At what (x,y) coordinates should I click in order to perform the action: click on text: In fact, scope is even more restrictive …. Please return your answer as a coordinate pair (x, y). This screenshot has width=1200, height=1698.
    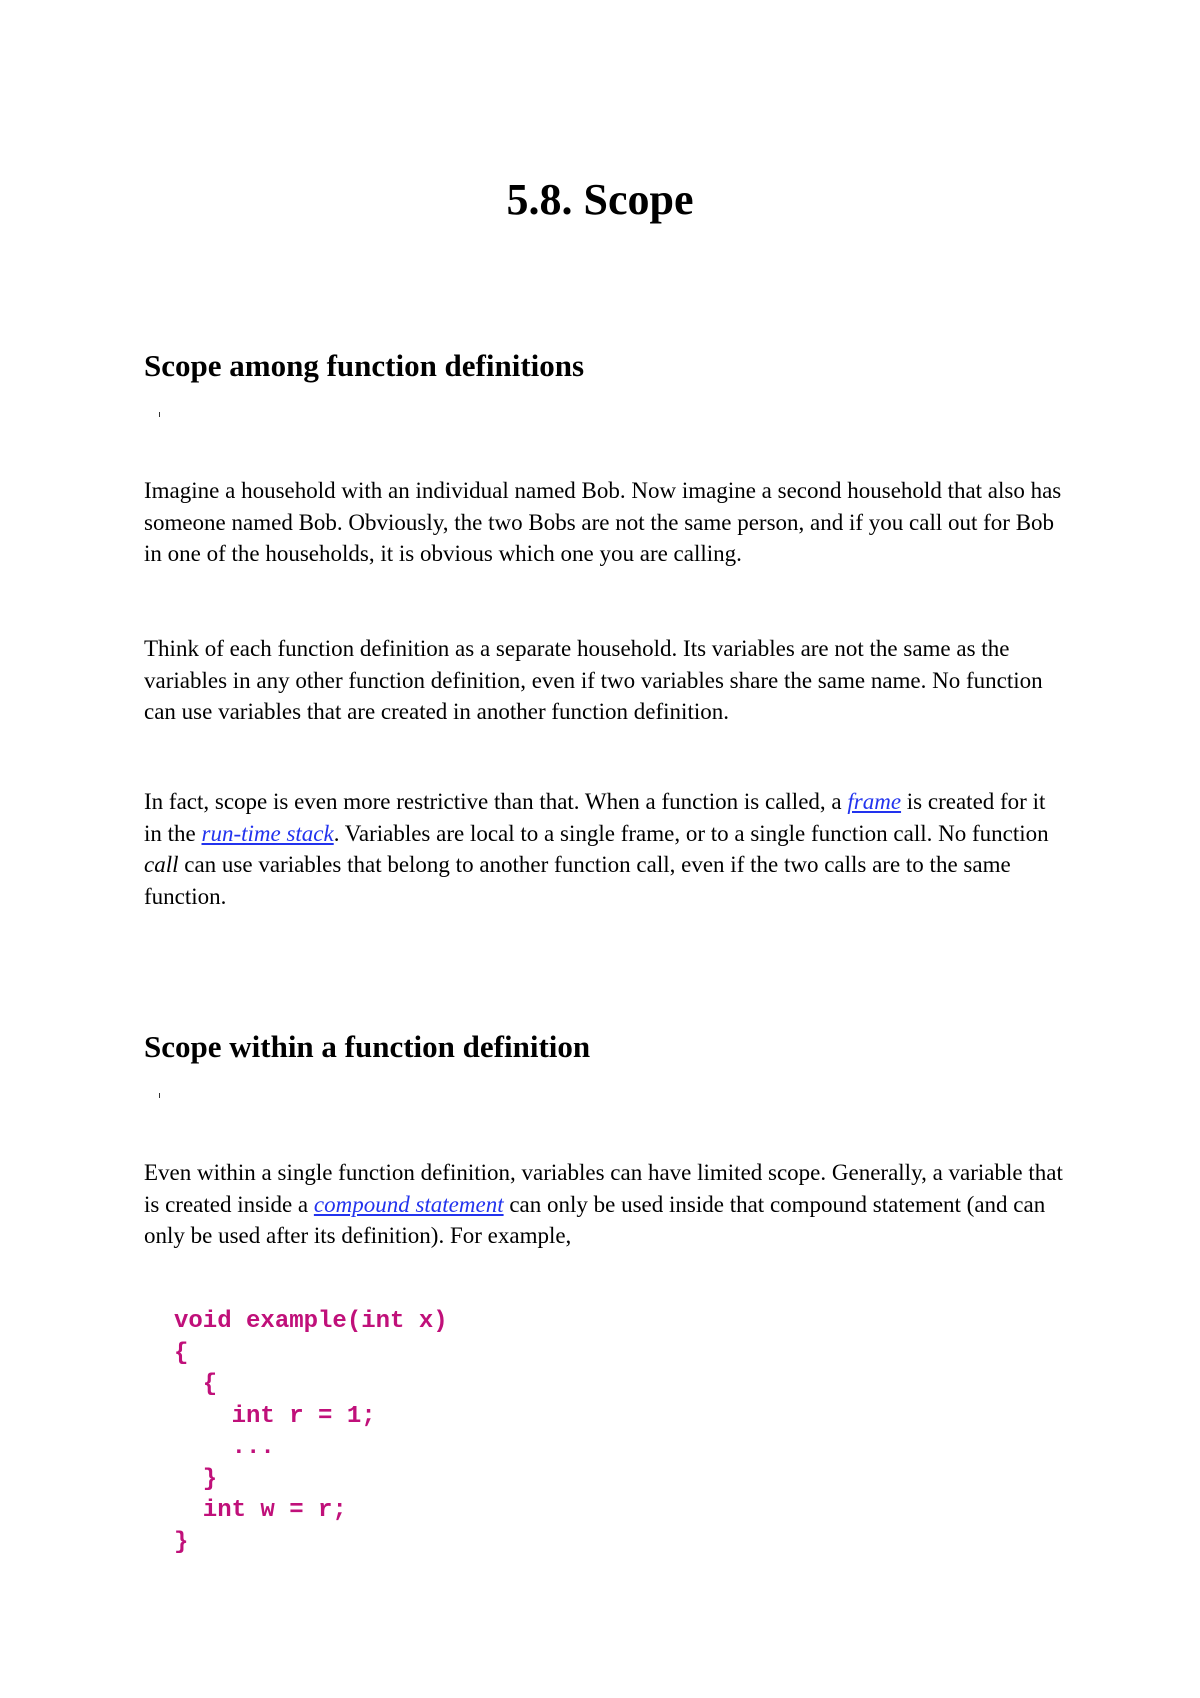
    Looking at the image, I should click on (496, 801).